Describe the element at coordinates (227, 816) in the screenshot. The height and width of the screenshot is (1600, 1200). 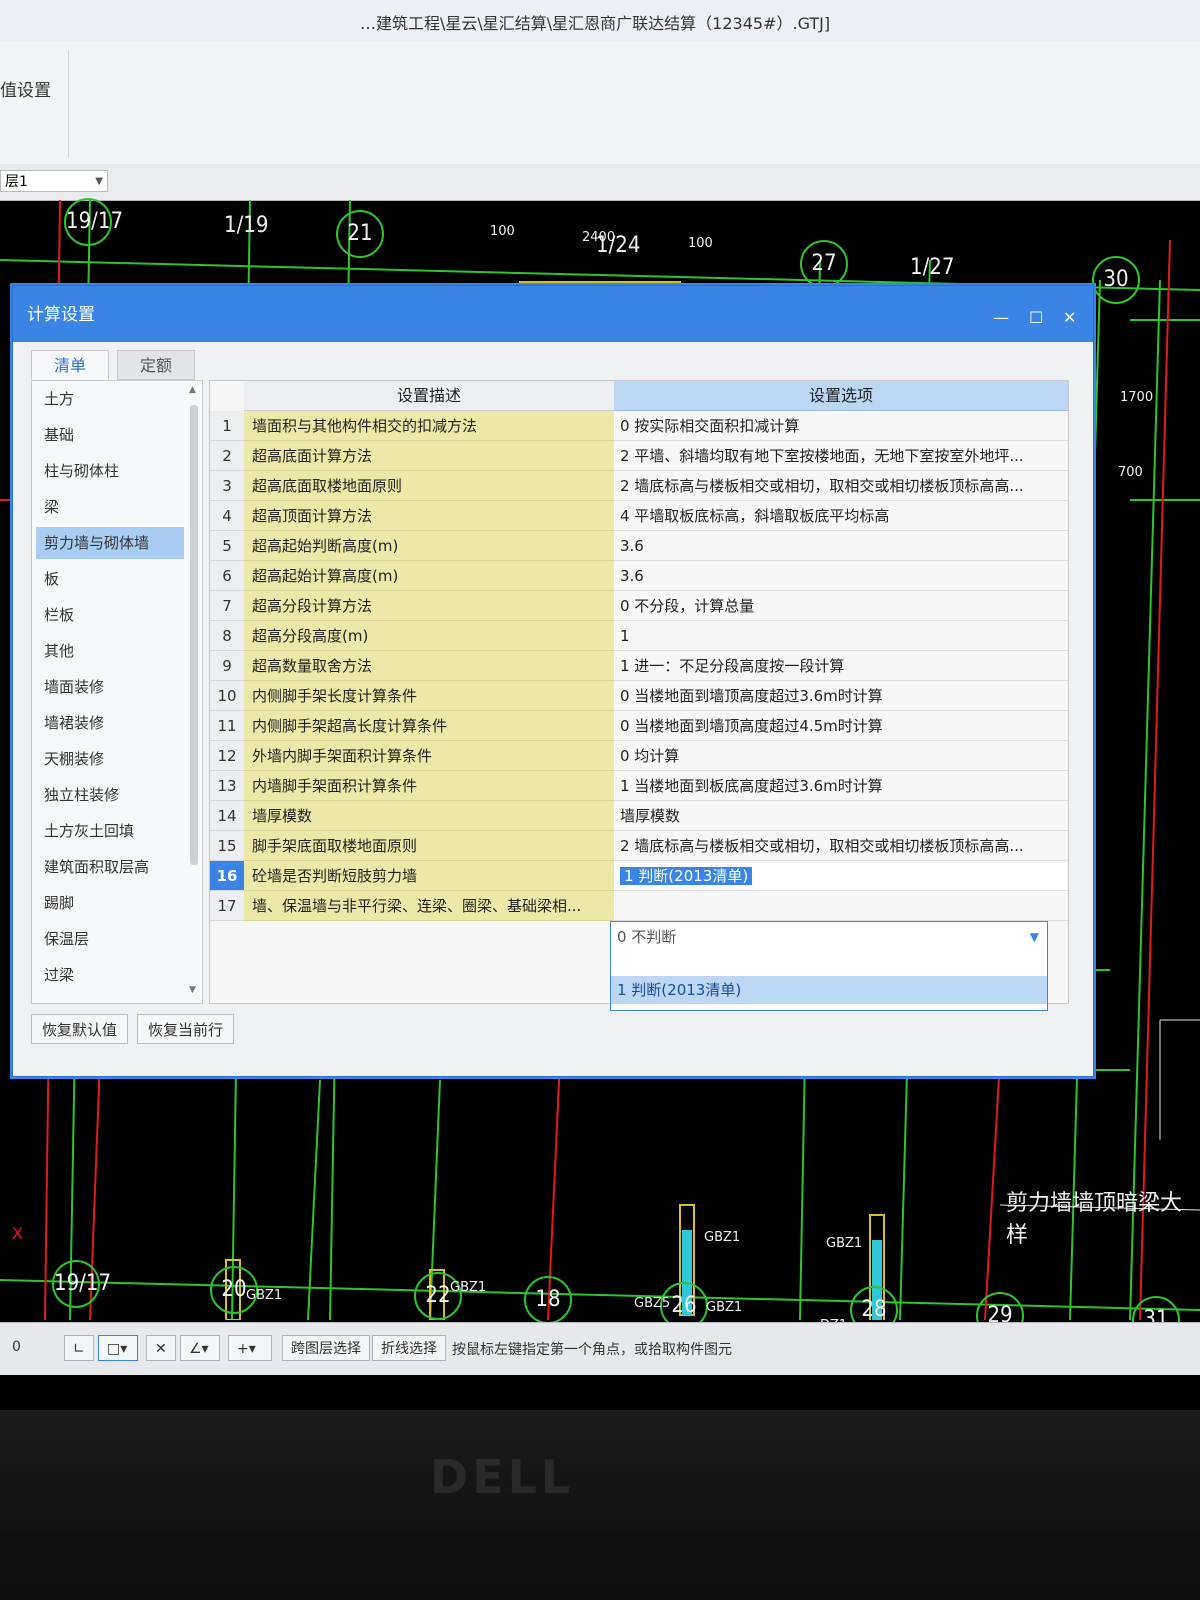
I see `row-number: 14` at that location.